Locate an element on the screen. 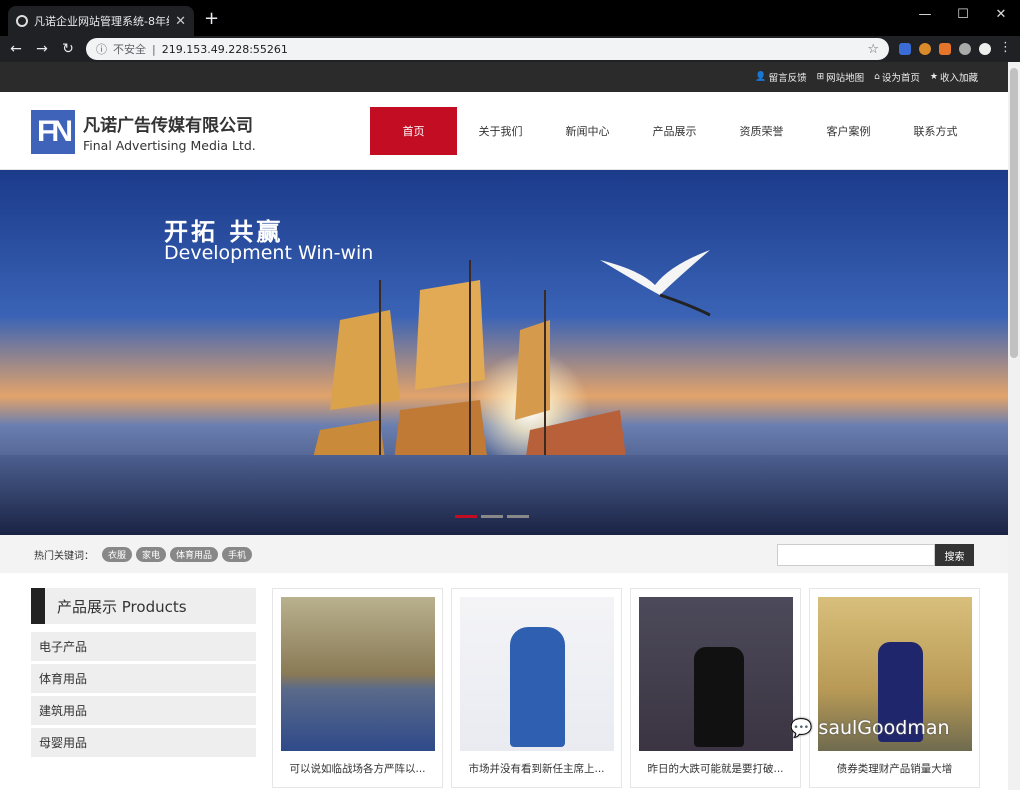  feedback-link: 👤 留言反馈 is located at coordinates (780, 77).